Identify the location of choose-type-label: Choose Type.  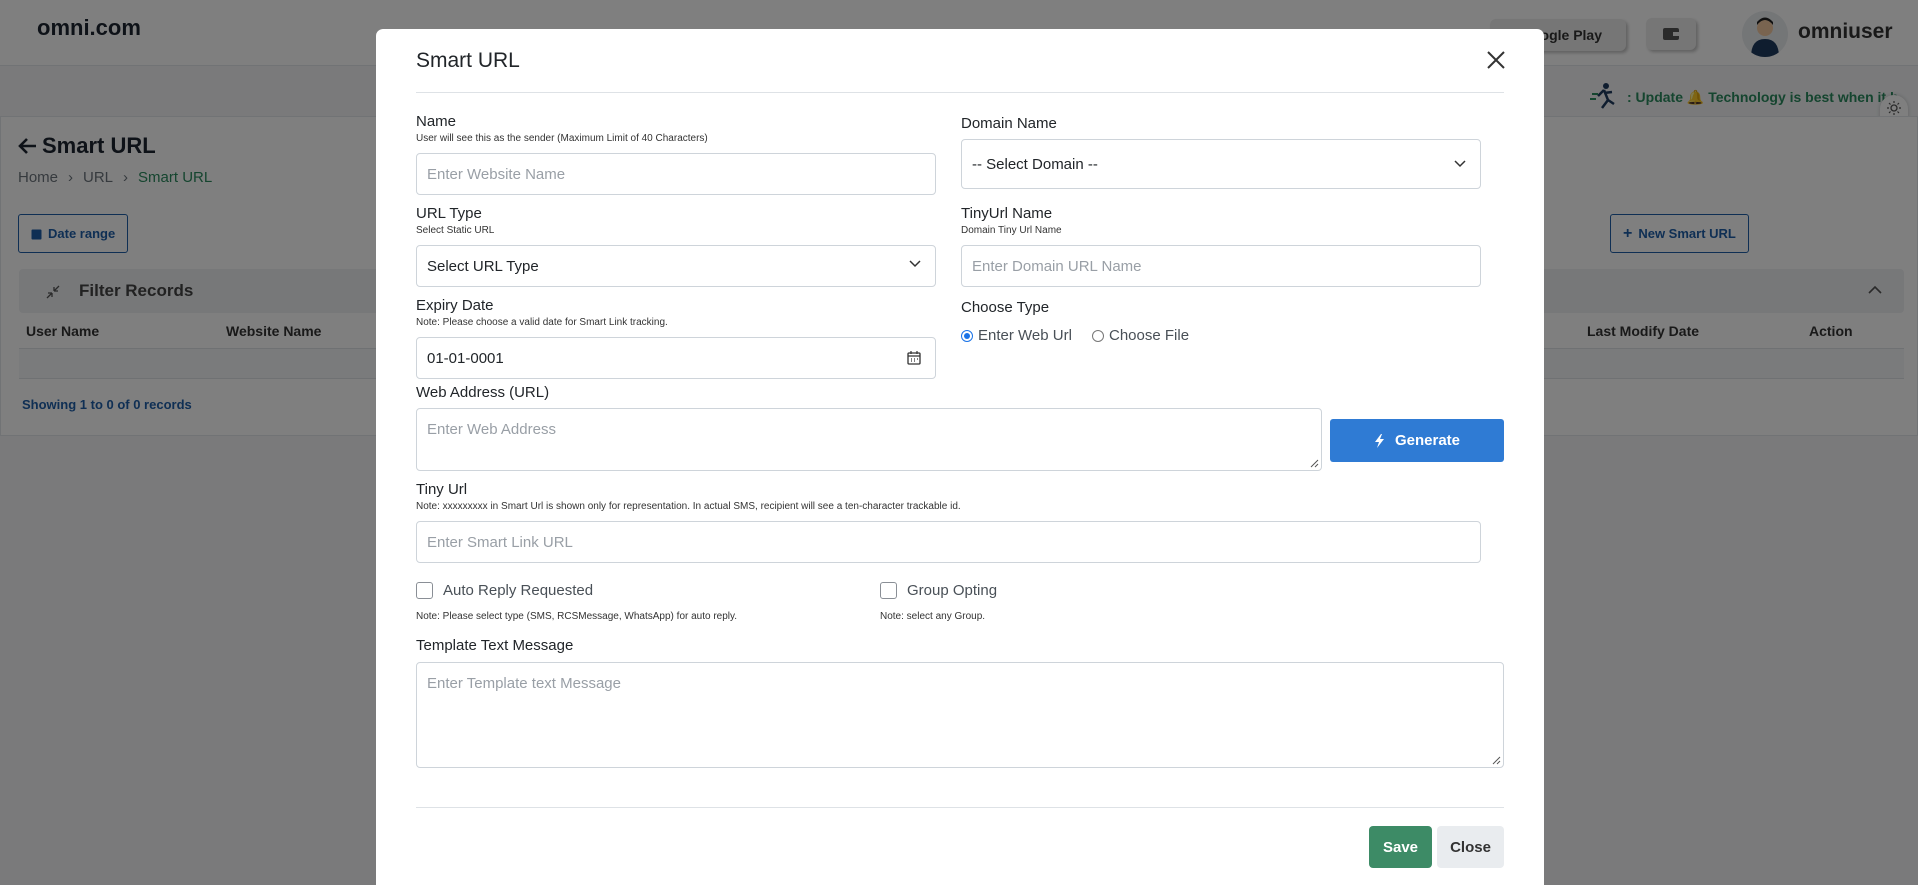
(1005, 307).